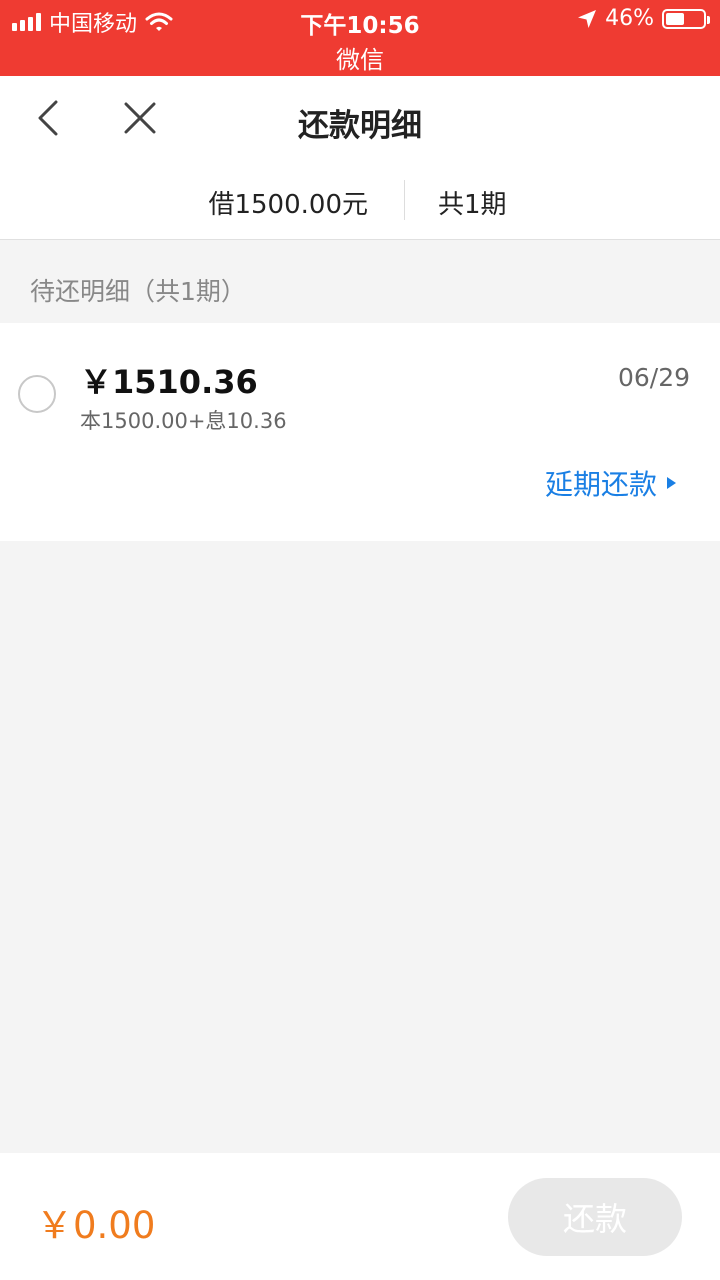 The width and height of the screenshot is (720, 1280). I want to click on extend-label: 延期还款, so click(600, 484).